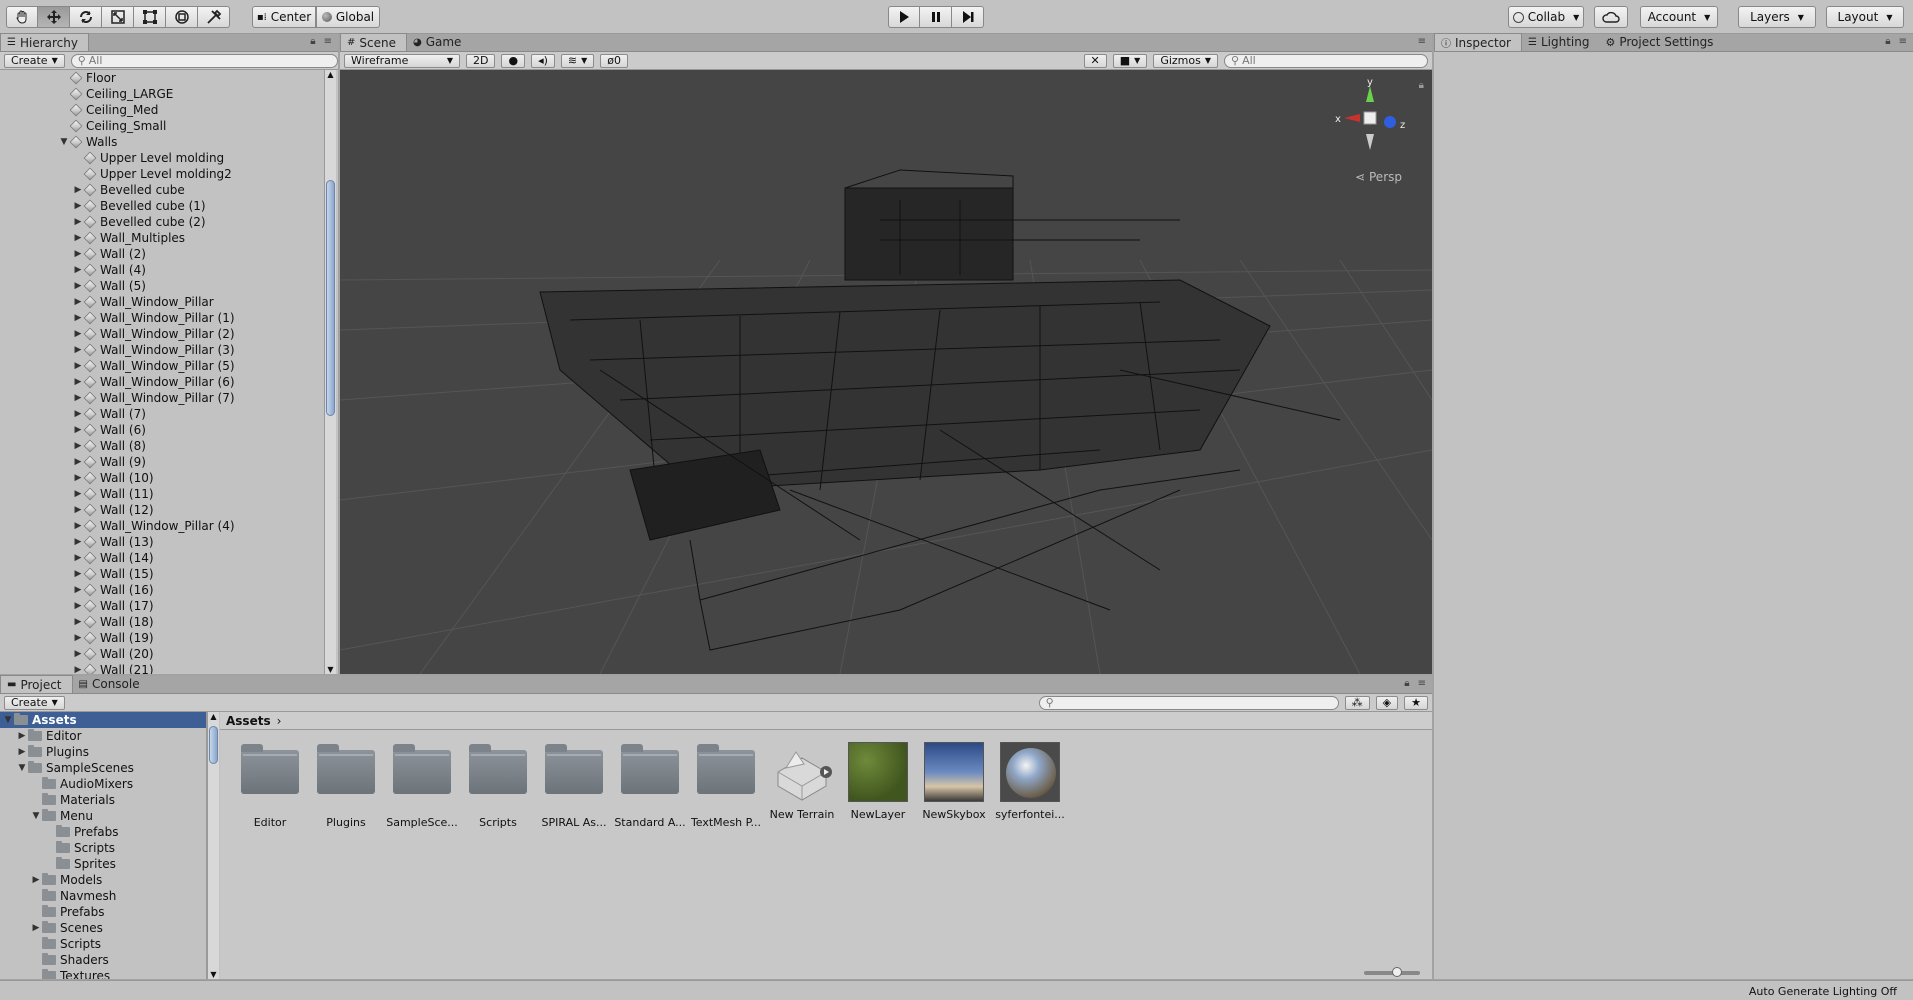 This screenshot has width=1913, height=1000. I want to click on z-axis-cone, so click(1390, 122).